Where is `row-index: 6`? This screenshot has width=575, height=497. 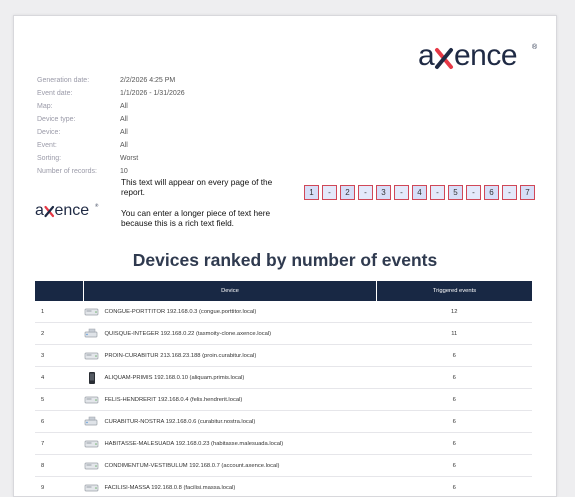
row-index: 6 is located at coordinates (59, 422).